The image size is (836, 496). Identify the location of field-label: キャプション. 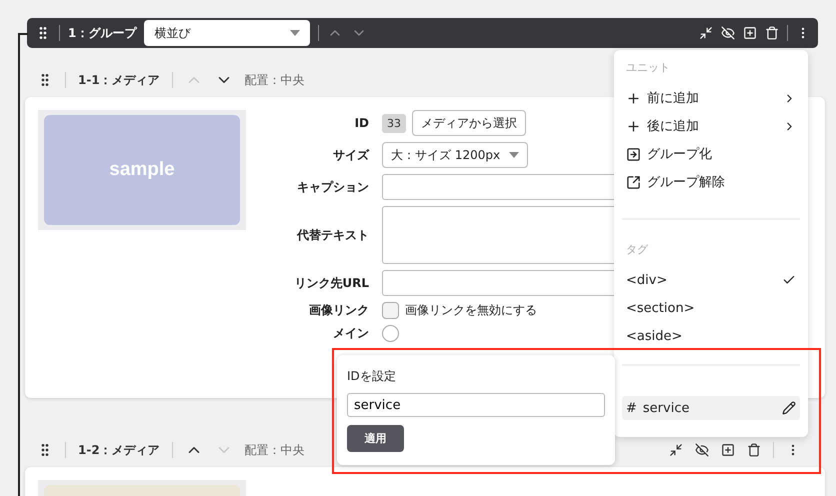
(332, 187).